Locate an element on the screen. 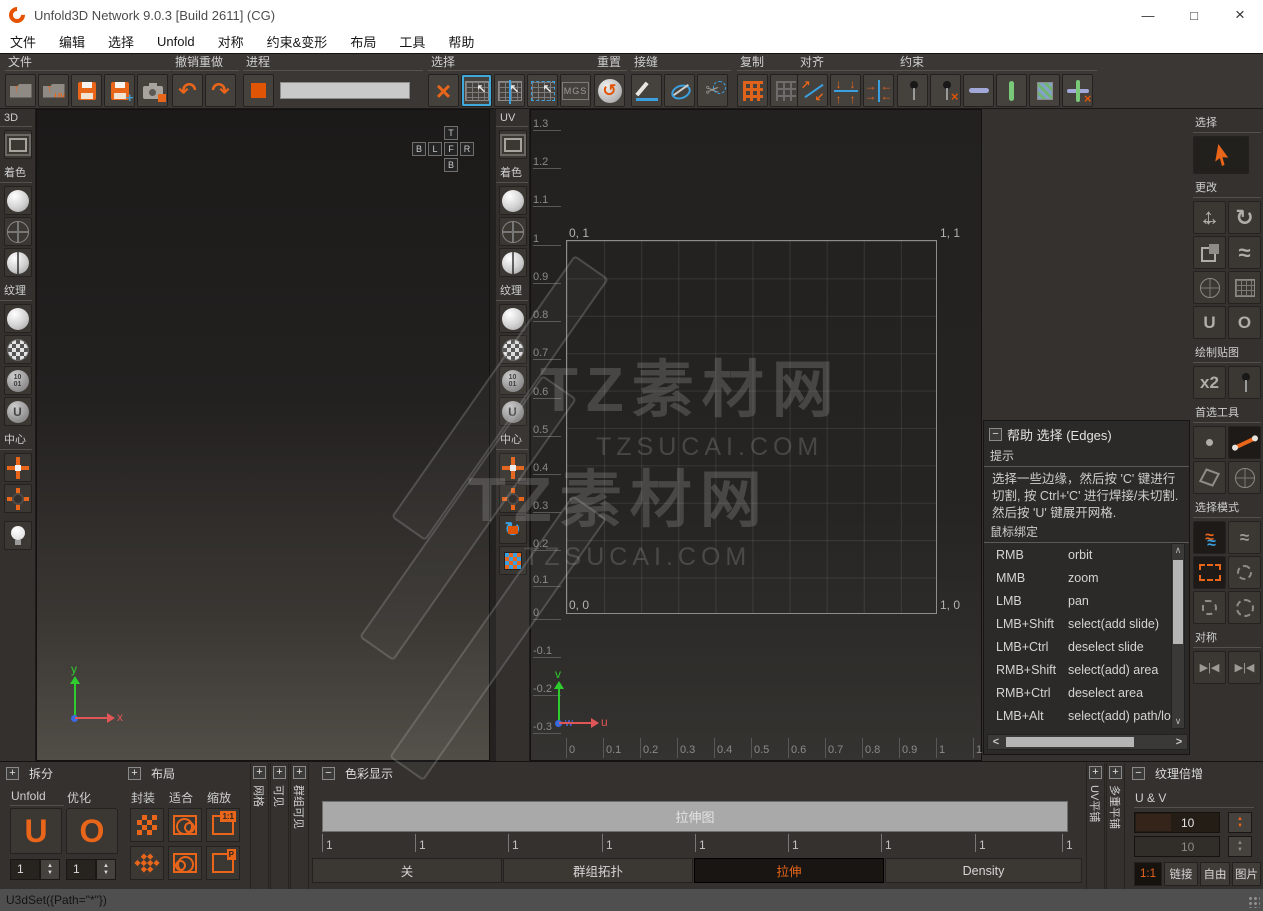 This screenshot has height=911, width=1263. scrollbar-thumb is located at coordinates (1178, 602).